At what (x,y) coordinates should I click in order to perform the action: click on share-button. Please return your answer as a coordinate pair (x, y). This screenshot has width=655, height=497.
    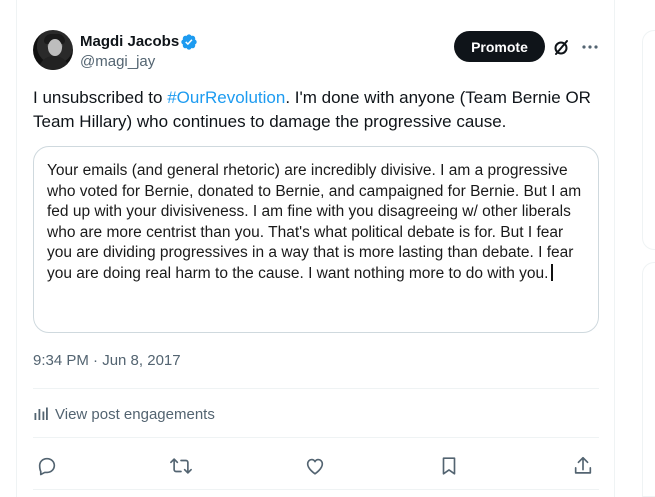
    Looking at the image, I should click on (583, 466).